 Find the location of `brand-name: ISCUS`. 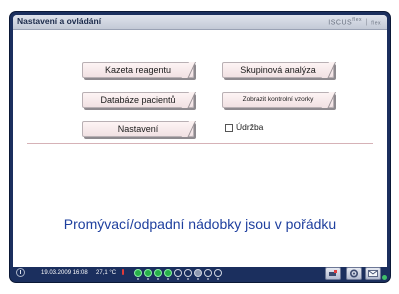

brand-name: ISCUS is located at coordinates (340, 23).